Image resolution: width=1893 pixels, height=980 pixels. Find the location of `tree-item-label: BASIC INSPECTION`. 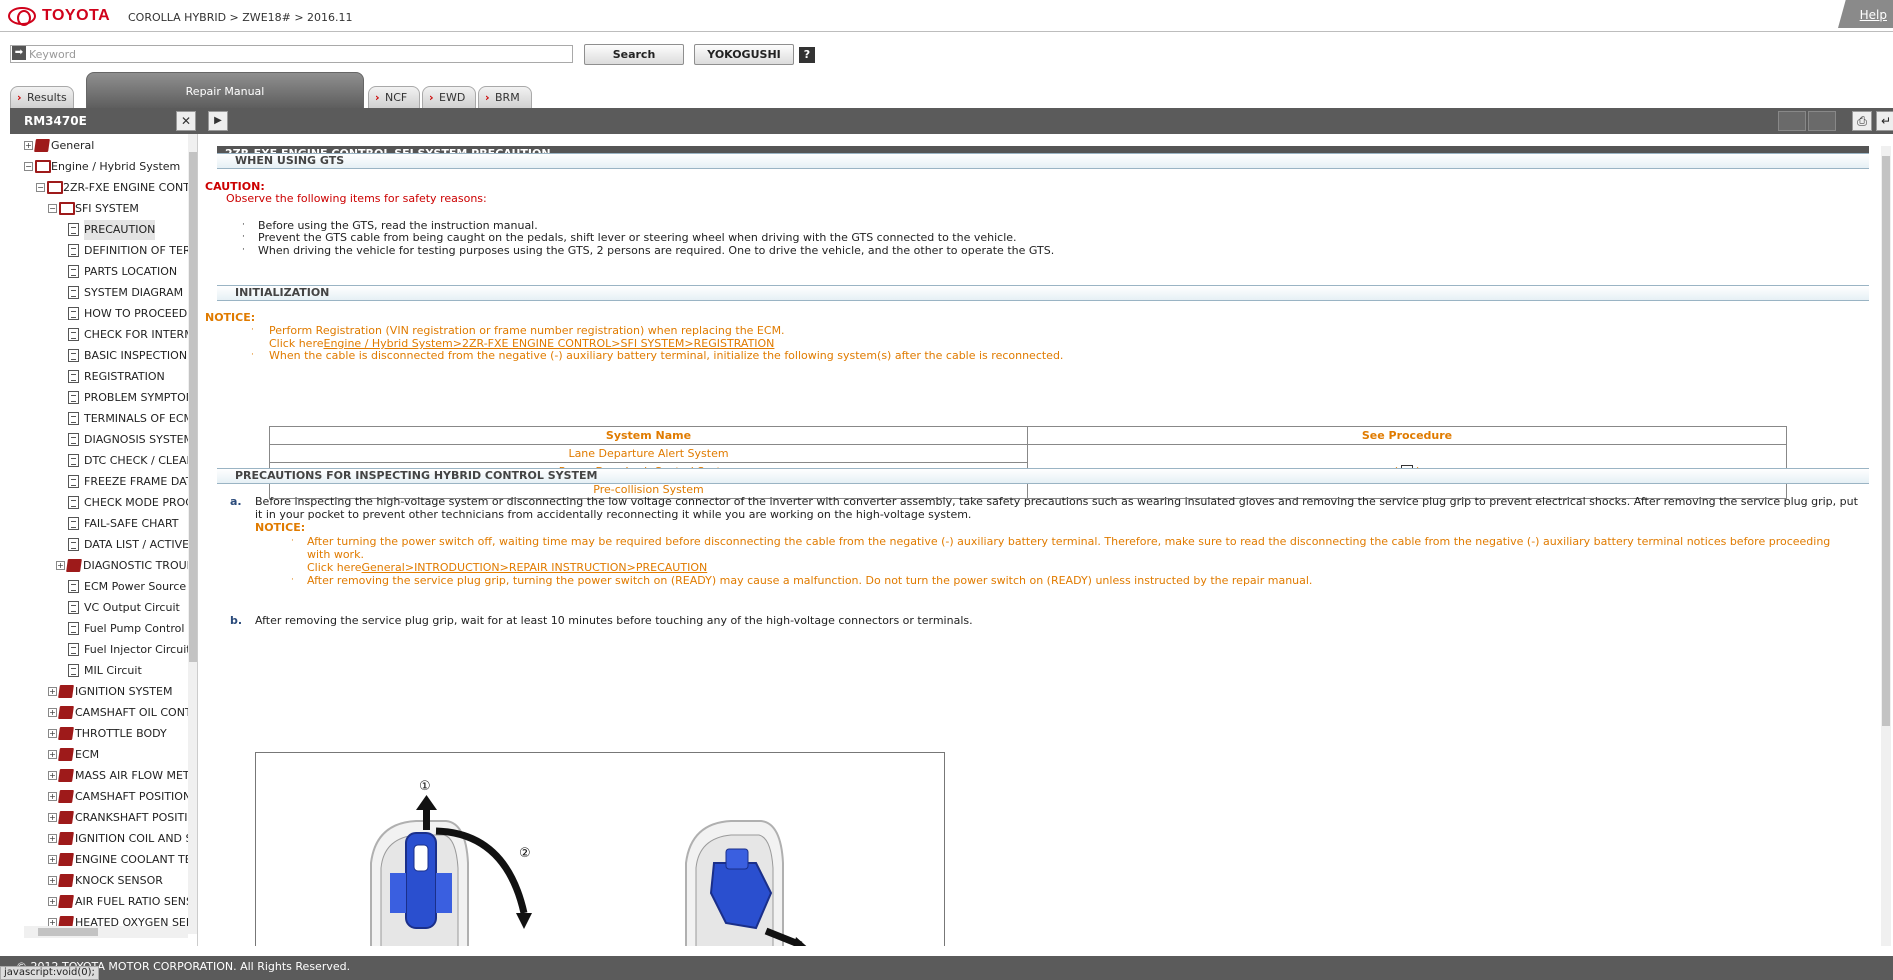

tree-item-label: BASIC INSPECTION is located at coordinates (136, 355).